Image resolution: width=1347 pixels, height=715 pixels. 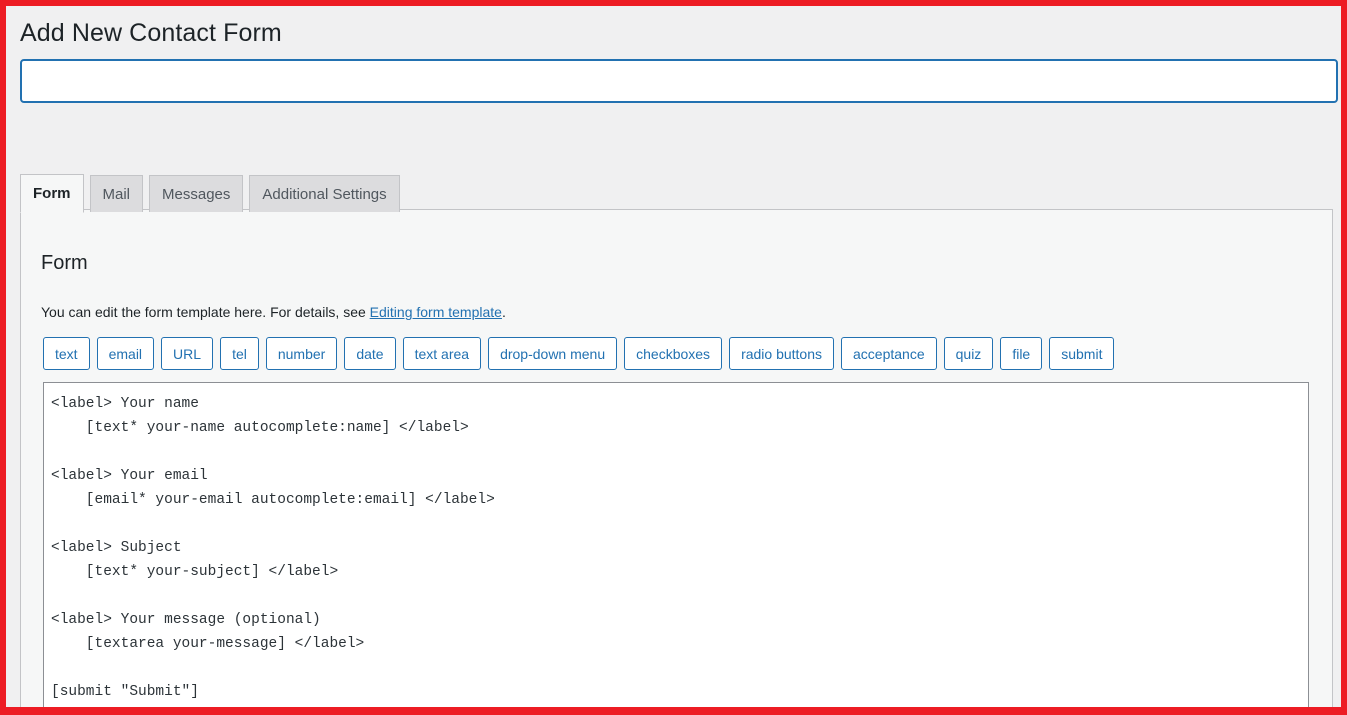 What do you see at coordinates (64, 263) in the screenshot?
I see `form-section-heading: Form` at bounding box center [64, 263].